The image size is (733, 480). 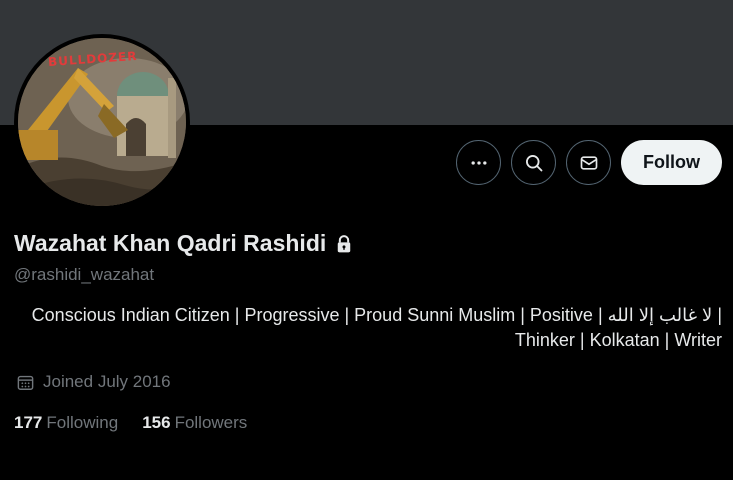 I want to click on follow-stats: 177 Following 156 Followers, so click(x=130, y=423).